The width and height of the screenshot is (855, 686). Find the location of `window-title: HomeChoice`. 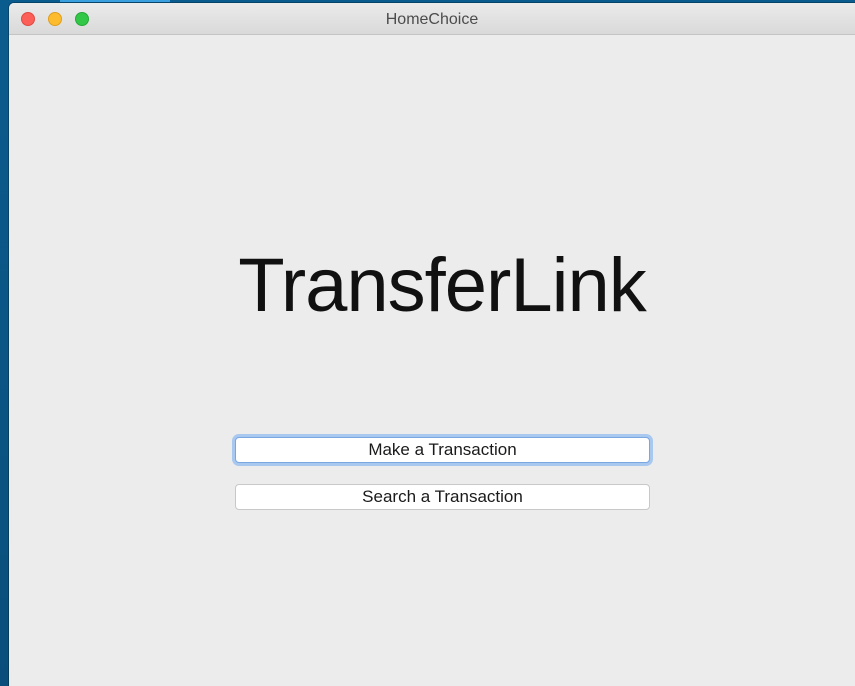

window-title: HomeChoice is located at coordinates (432, 19).